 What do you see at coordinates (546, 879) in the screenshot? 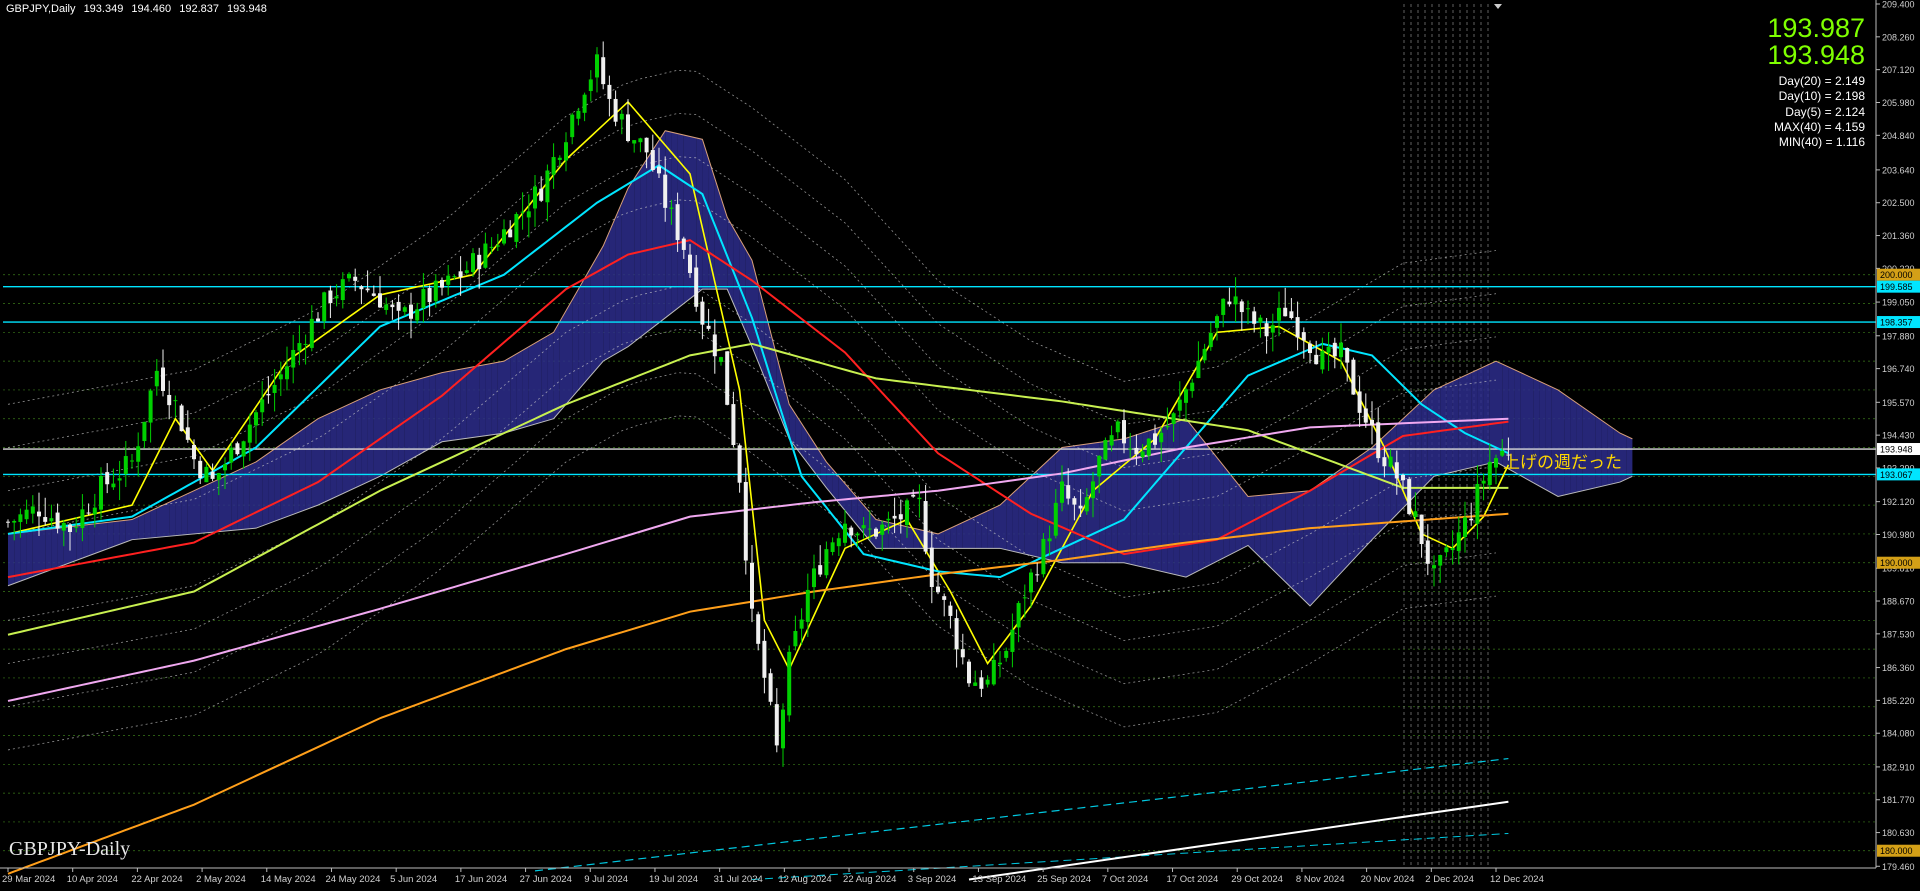
I see `x-tick-label: 27 Jun 2024` at bounding box center [546, 879].